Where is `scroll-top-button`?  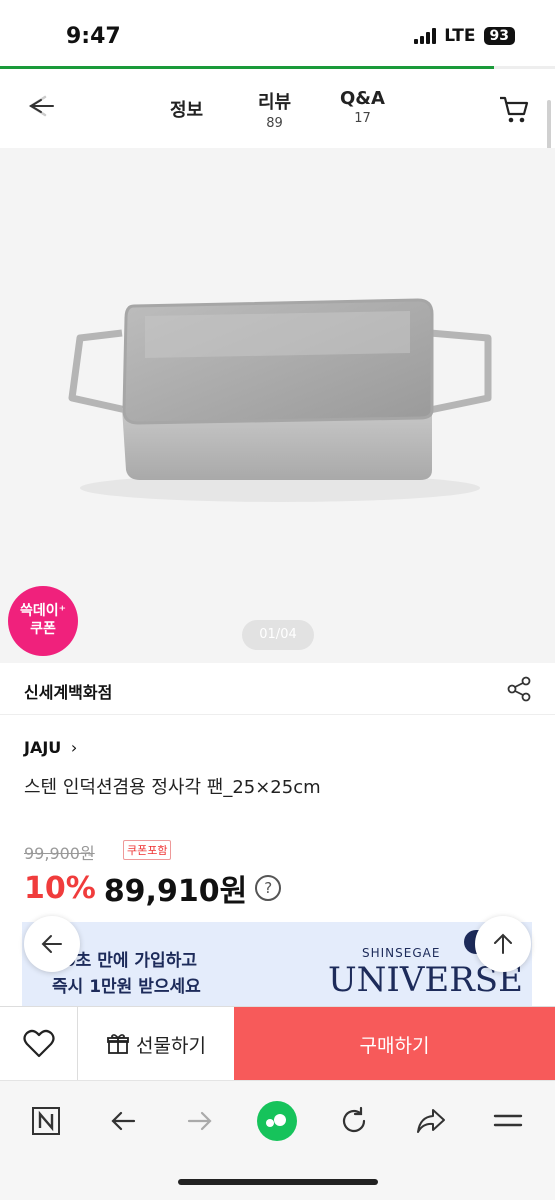 scroll-top-button is located at coordinates (503, 944).